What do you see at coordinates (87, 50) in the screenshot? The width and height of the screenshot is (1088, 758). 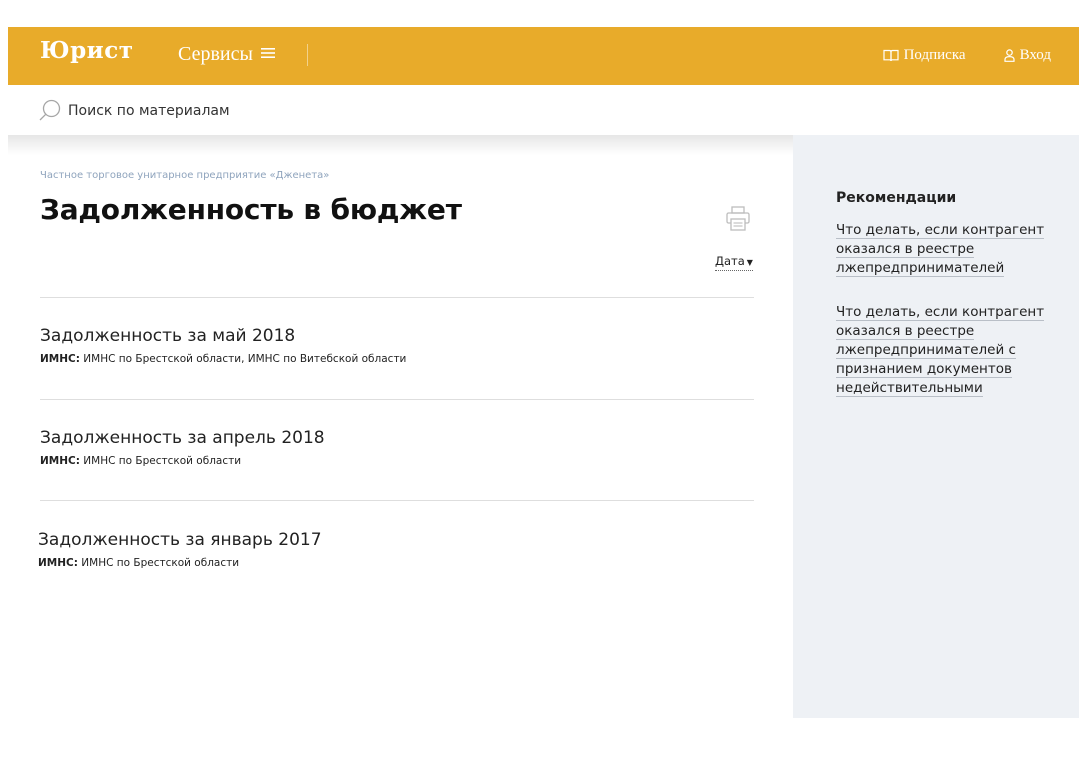 I see `site-logo: Юрист` at bounding box center [87, 50].